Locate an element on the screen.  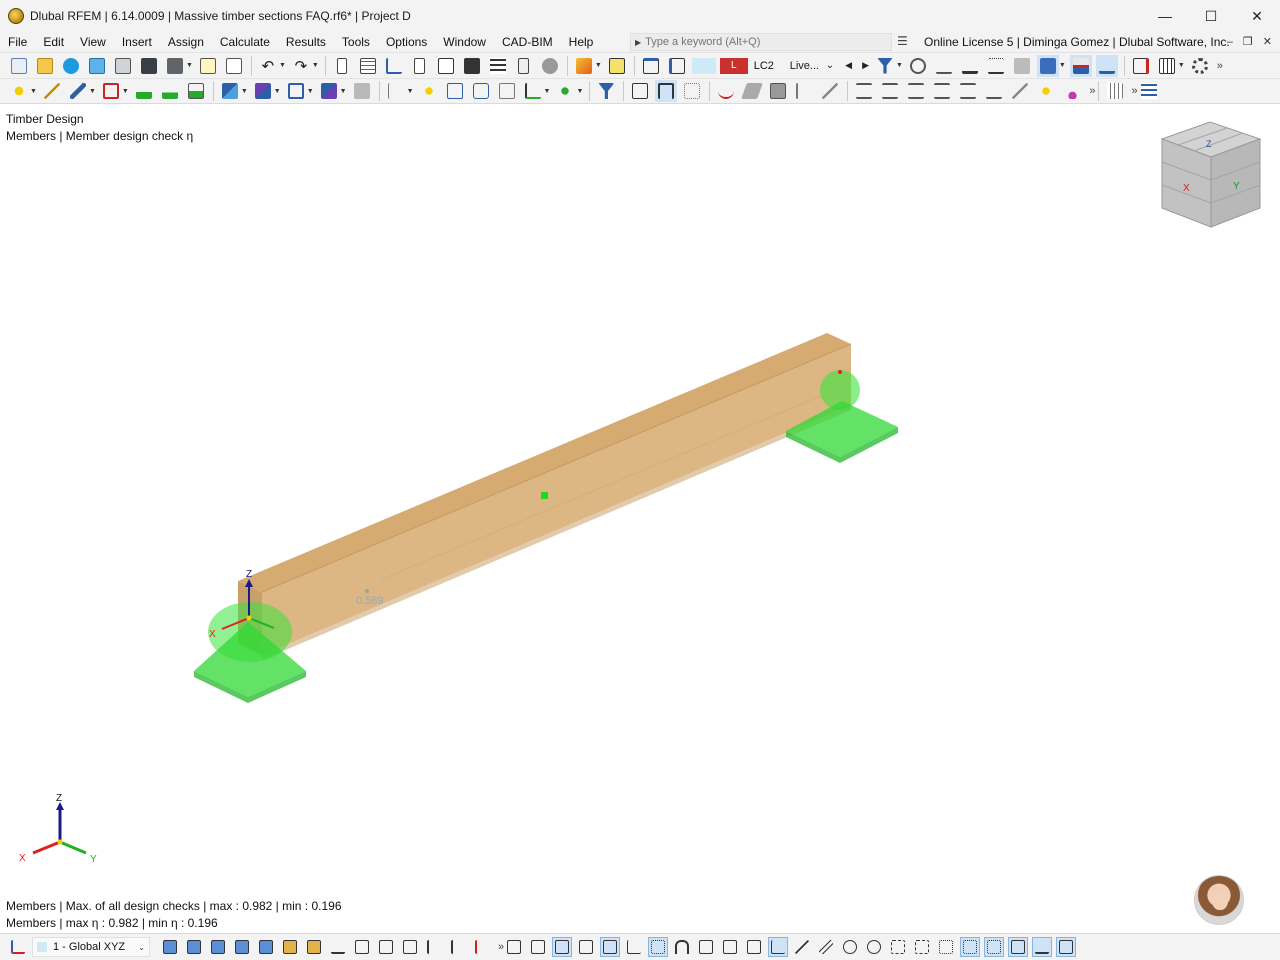
coordinate-system-select: 1 - Global XYZ ⌄ is located at coordinates (91, 947).